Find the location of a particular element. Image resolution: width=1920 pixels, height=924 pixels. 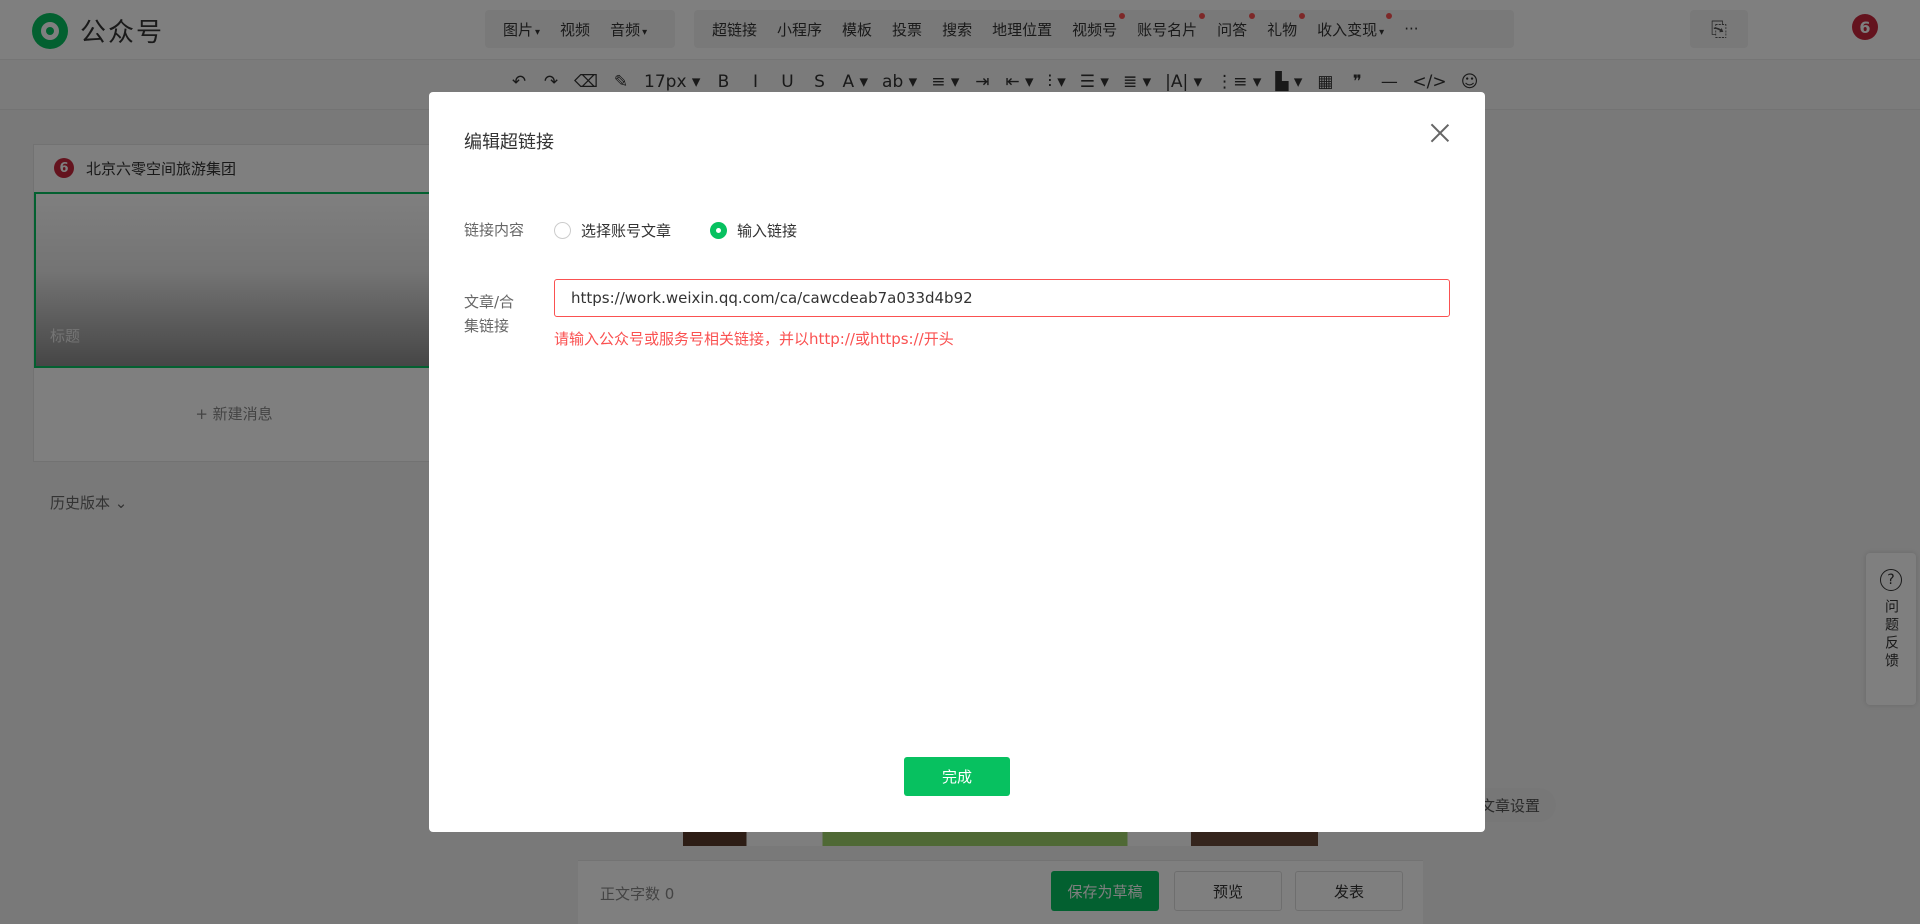

close-icon is located at coordinates (1440, 133).